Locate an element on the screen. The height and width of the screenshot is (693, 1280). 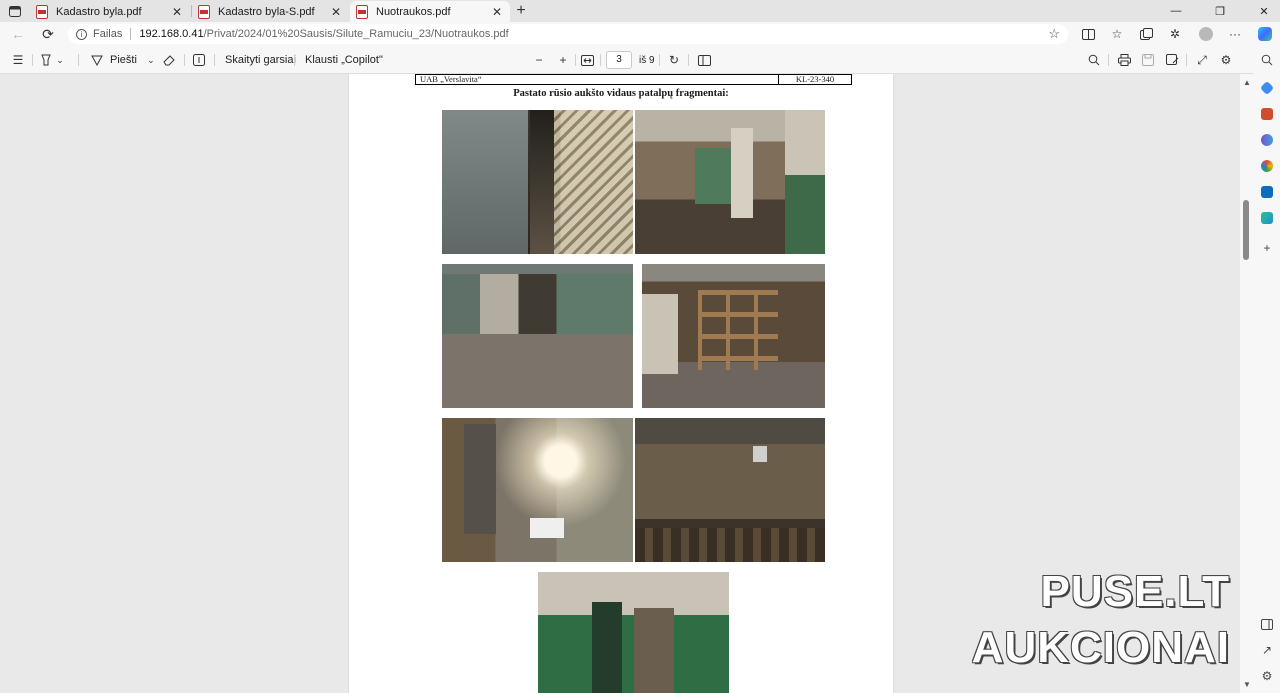
outlook-icon is located at coordinates (1267, 192).